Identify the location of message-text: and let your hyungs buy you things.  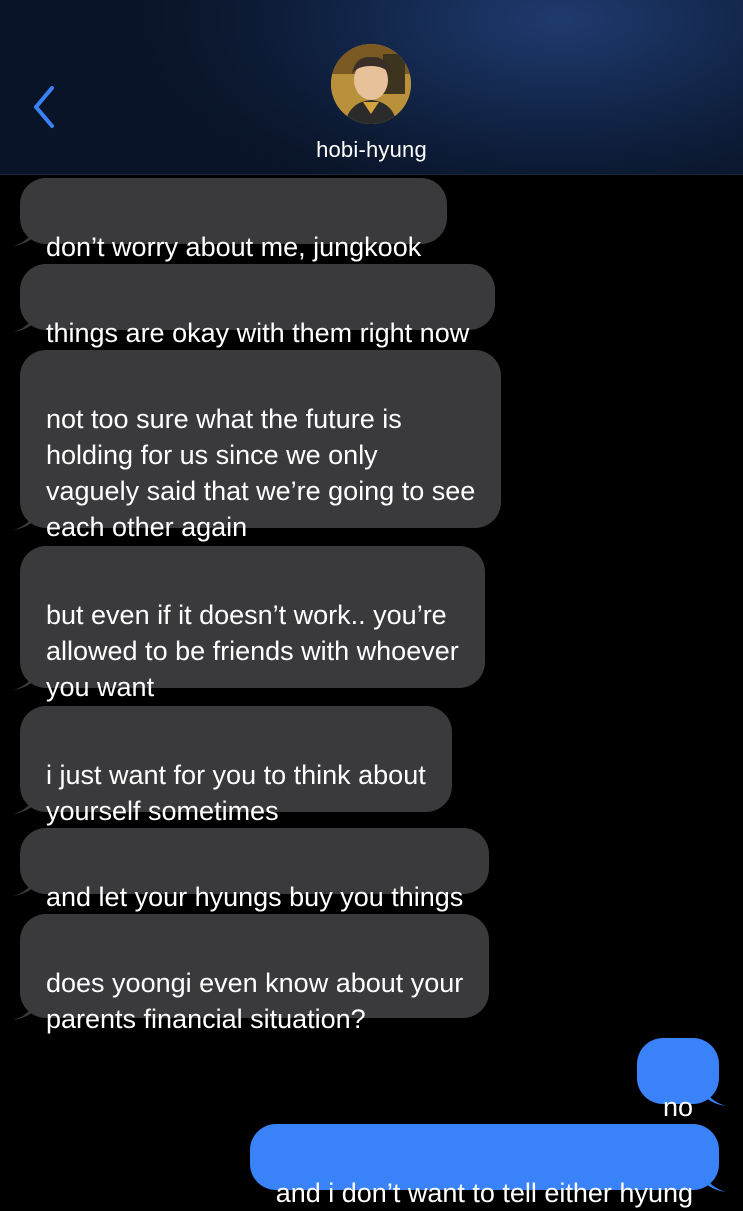
(255, 897).